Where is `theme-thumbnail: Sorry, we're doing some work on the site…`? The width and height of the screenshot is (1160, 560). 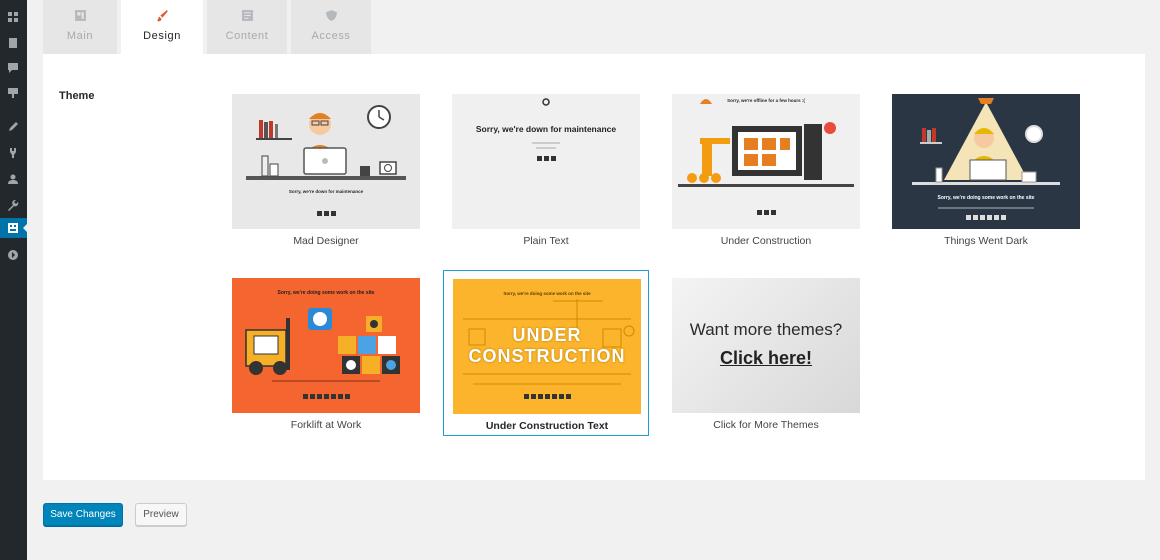 theme-thumbnail: Sorry, we're doing some work on the site… is located at coordinates (547, 346).